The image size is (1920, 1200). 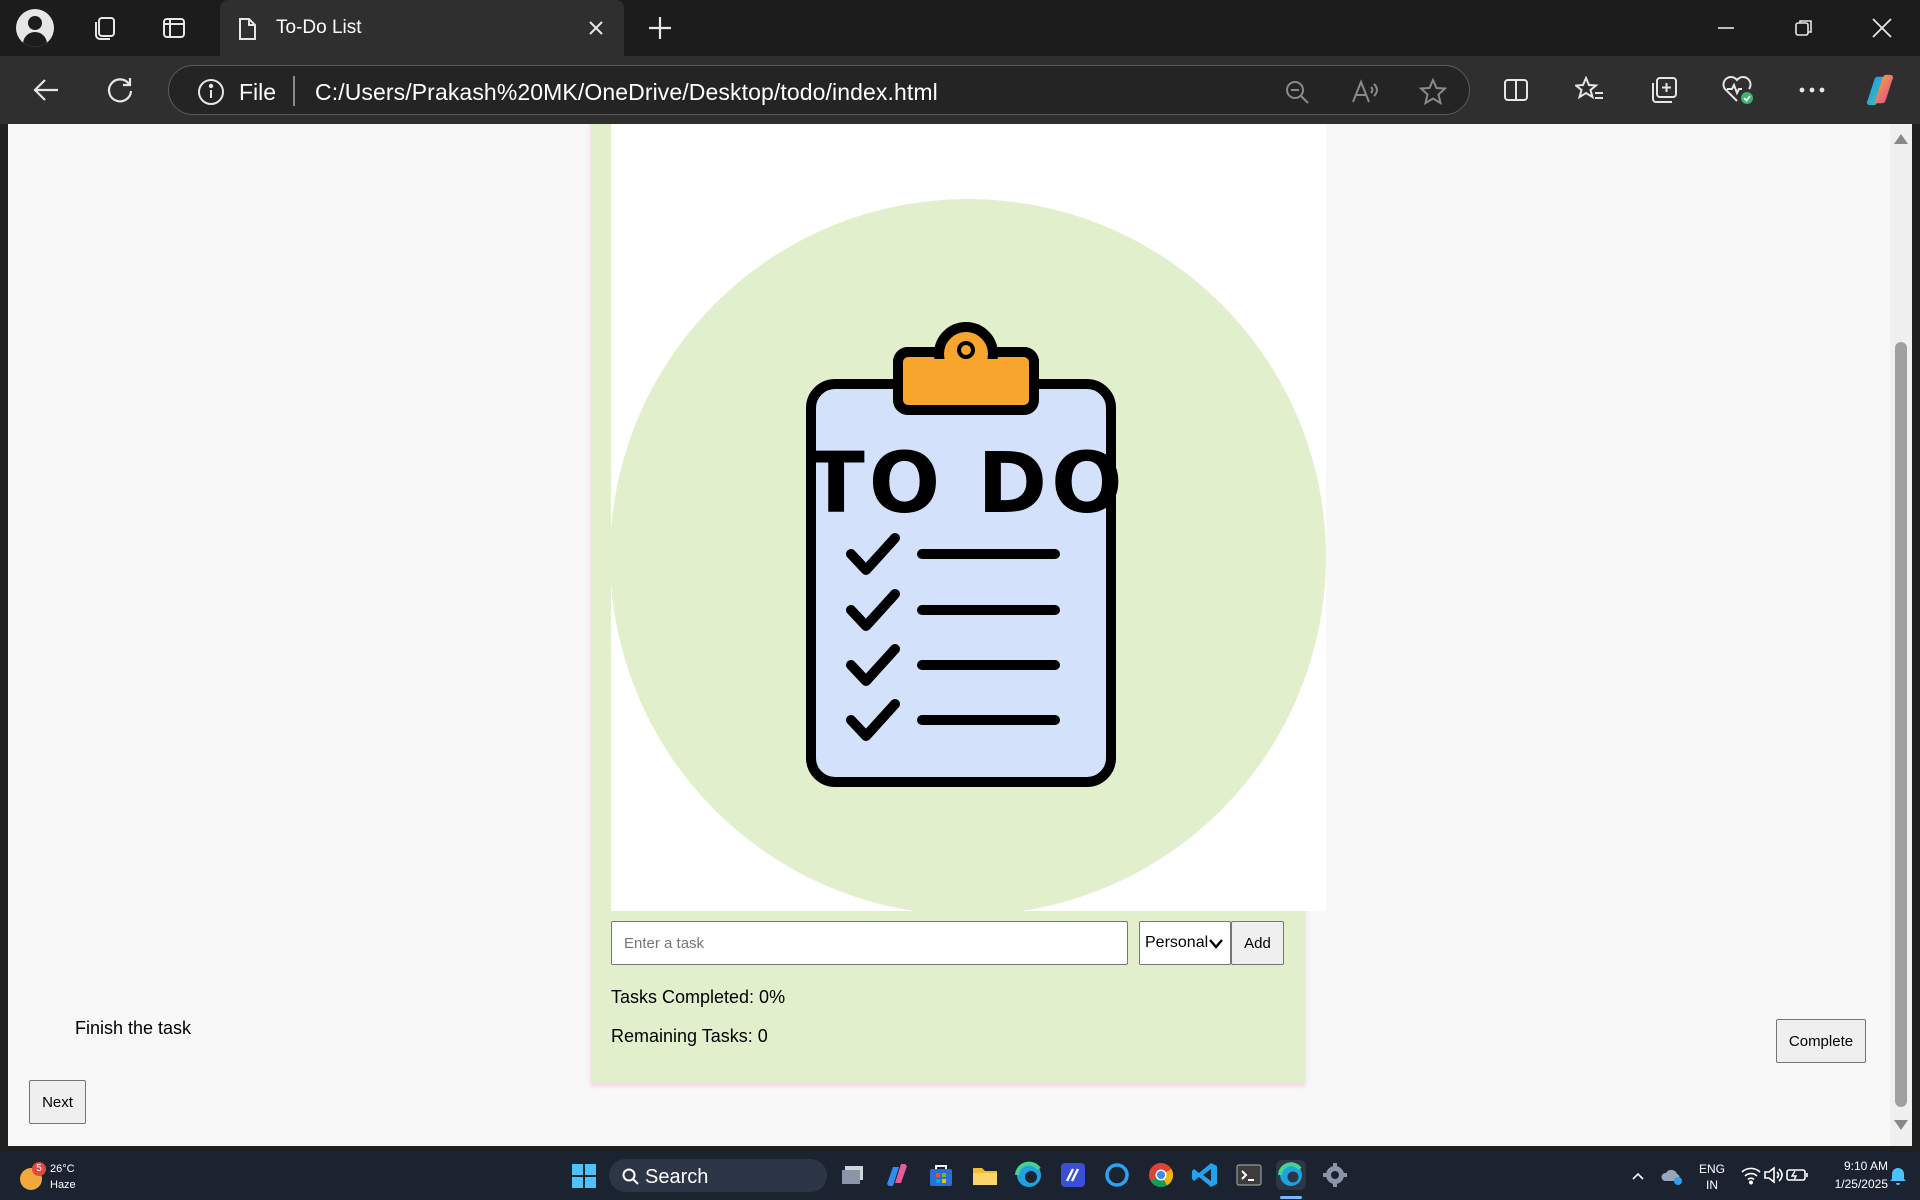 I want to click on add-button: Add, so click(x=1257, y=943).